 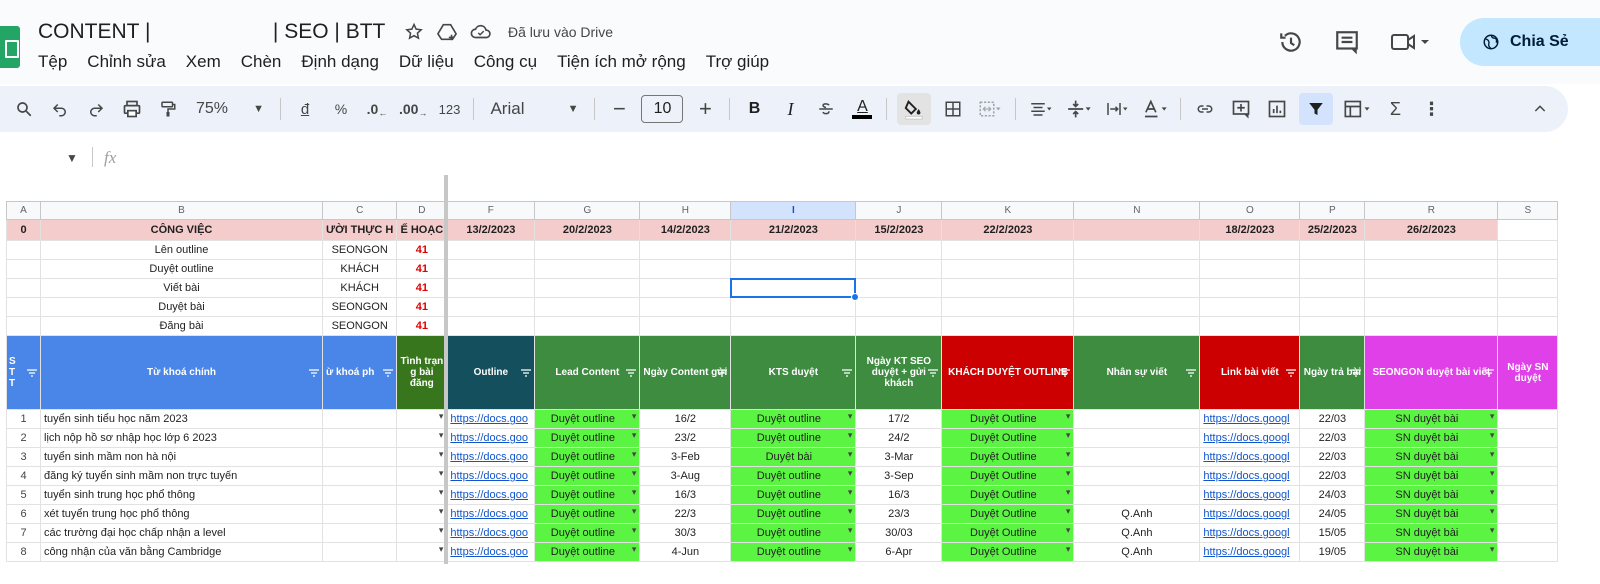 I want to click on summary-cell: ƯỜI THỰC H, so click(x=359, y=230).